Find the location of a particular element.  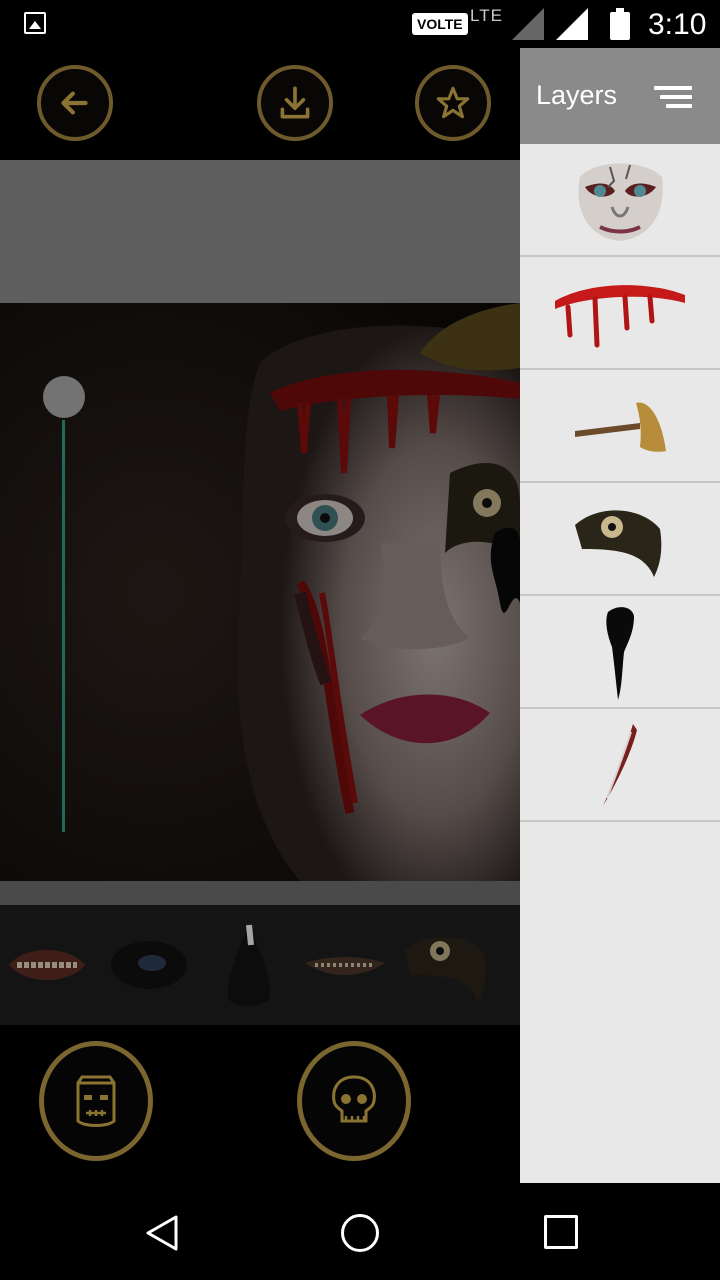

layer-item-scar is located at coordinates (620, 765).